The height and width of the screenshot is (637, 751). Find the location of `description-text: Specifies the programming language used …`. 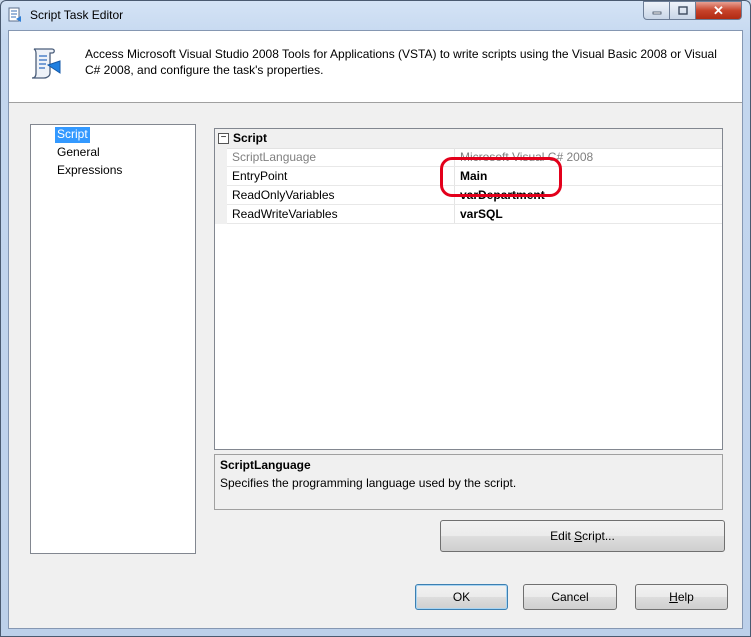

description-text: Specifies the programming language used … is located at coordinates (368, 483).